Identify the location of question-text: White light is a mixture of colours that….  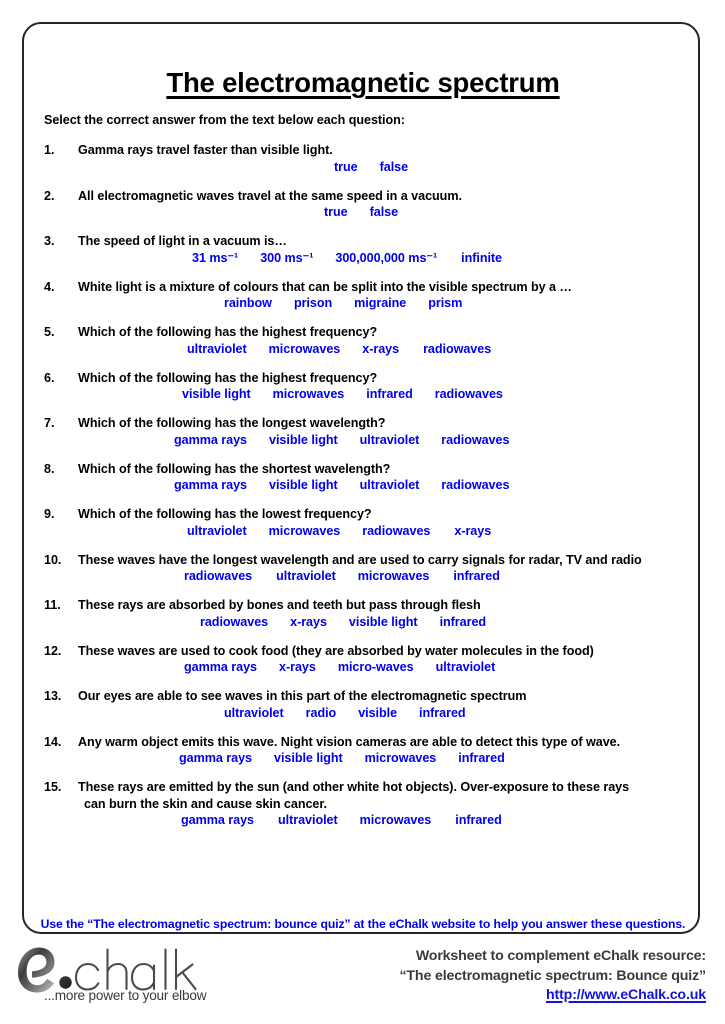
(325, 286).